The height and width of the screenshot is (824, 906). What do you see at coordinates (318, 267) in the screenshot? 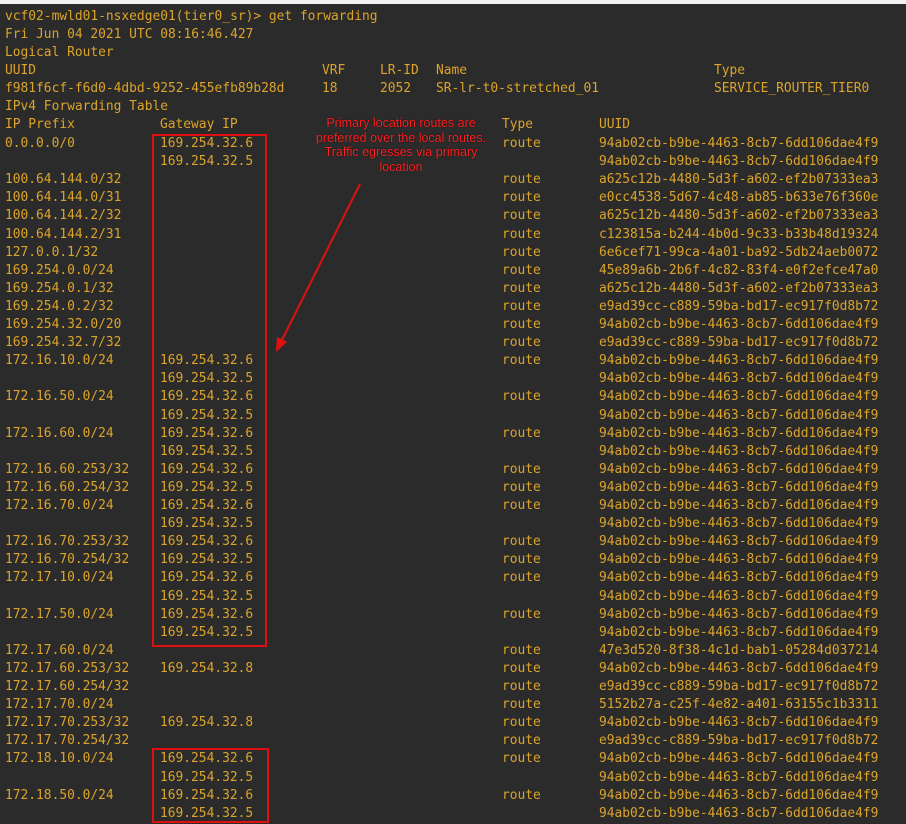
I see `annotation-arrow-icon` at bounding box center [318, 267].